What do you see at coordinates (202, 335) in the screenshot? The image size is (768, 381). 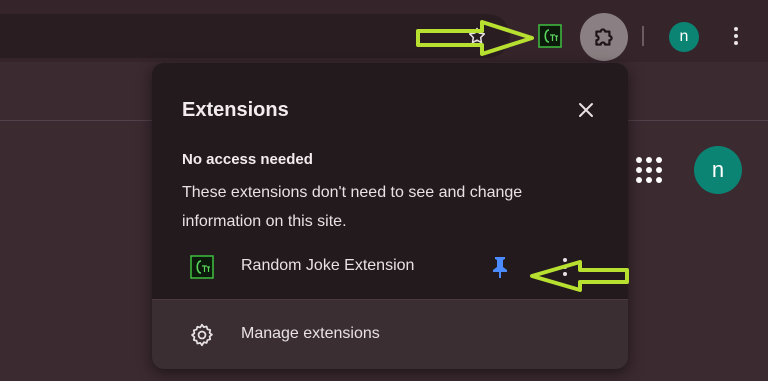 I see `gear-icon` at bounding box center [202, 335].